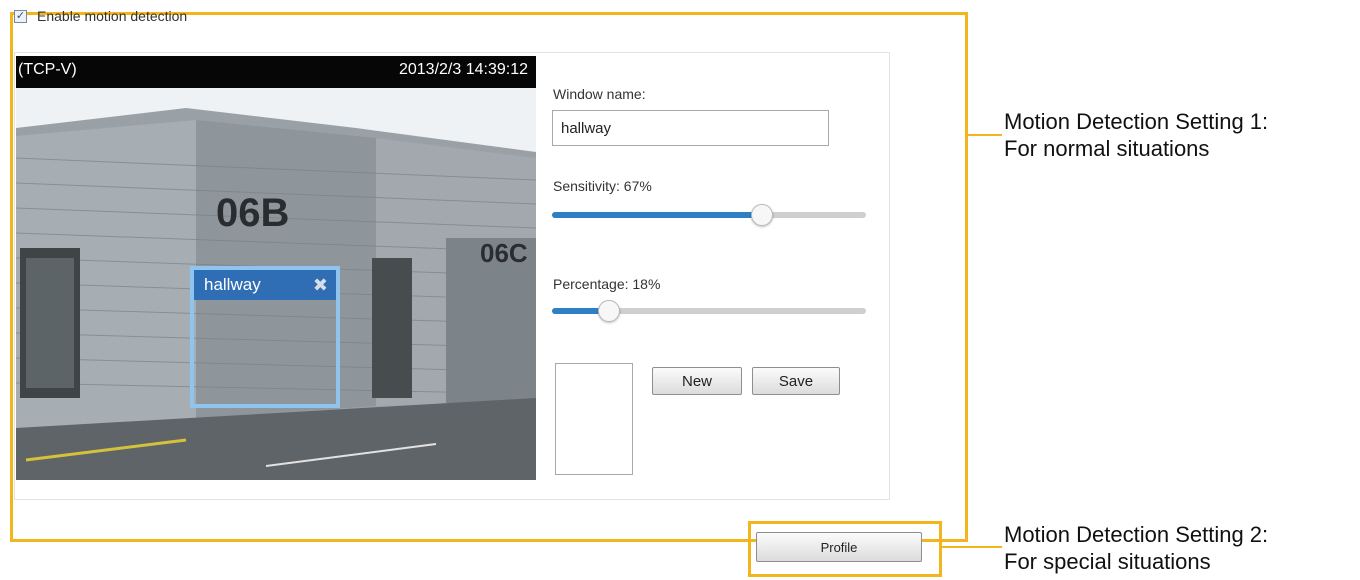  I want to click on window-list-box, so click(594, 419).